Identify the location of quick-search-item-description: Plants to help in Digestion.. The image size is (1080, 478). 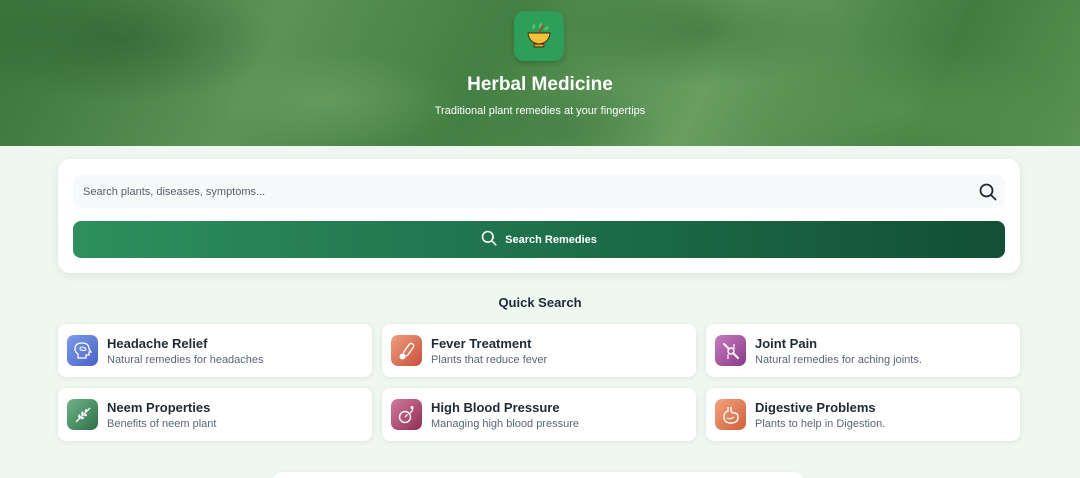
(820, 424).